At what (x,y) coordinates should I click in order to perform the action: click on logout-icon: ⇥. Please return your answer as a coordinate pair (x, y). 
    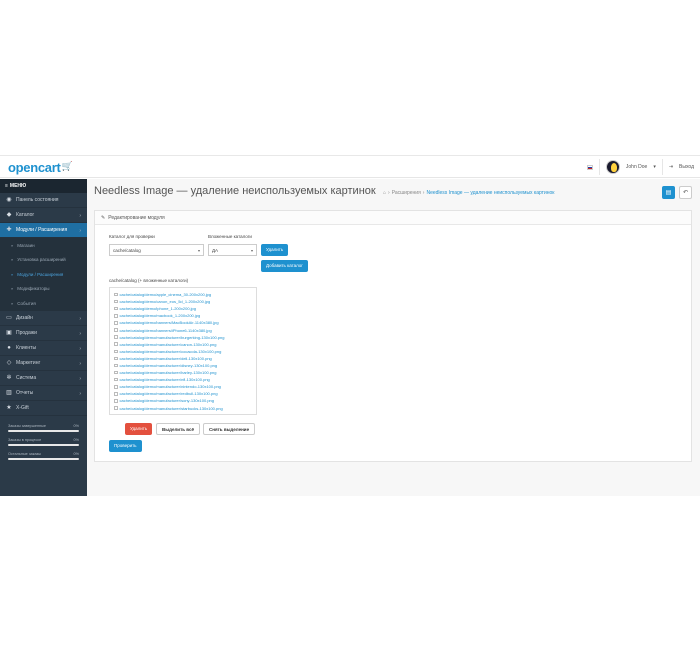
    Looking at the image, I should click on (671, 167).